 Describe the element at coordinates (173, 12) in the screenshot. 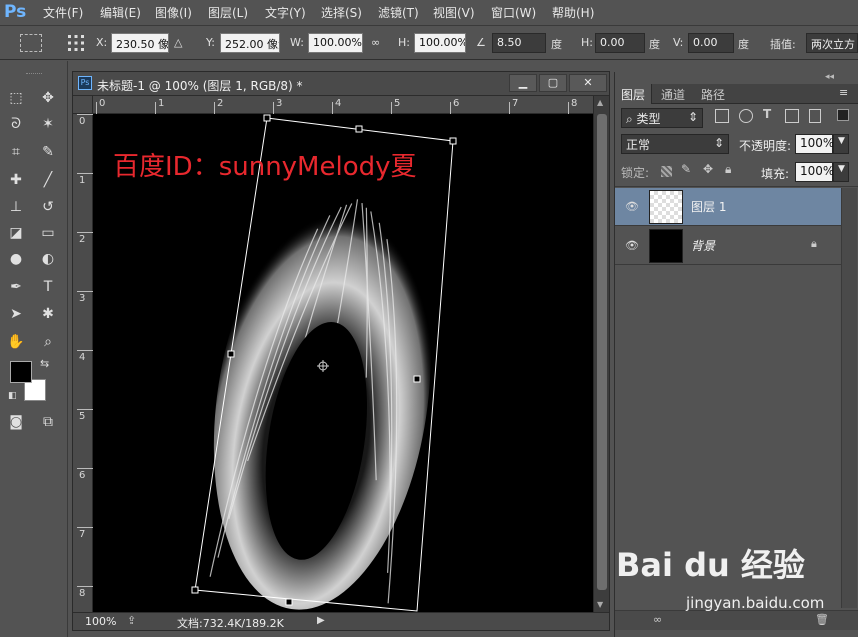

I see `menu-image: 图像(I)` at that location.